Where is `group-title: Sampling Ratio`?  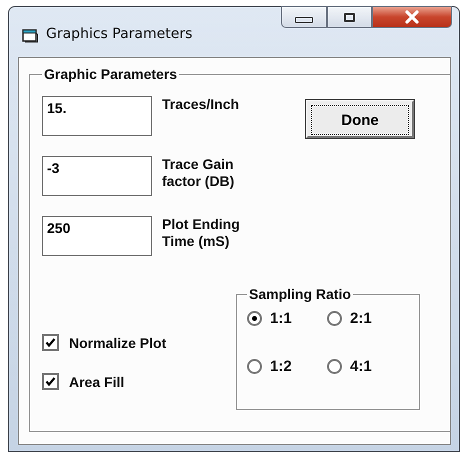 group-title: Sampling Ratio is located at coordinates (300, 294).